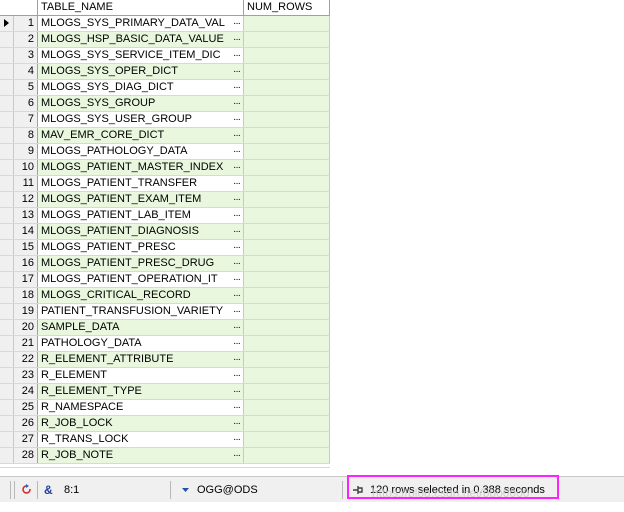  Describe the element at coordinates (134, 151) in the screenshot. I see `table-name-cell: MLOGS_PATHOLOGY_DATA` at that location.